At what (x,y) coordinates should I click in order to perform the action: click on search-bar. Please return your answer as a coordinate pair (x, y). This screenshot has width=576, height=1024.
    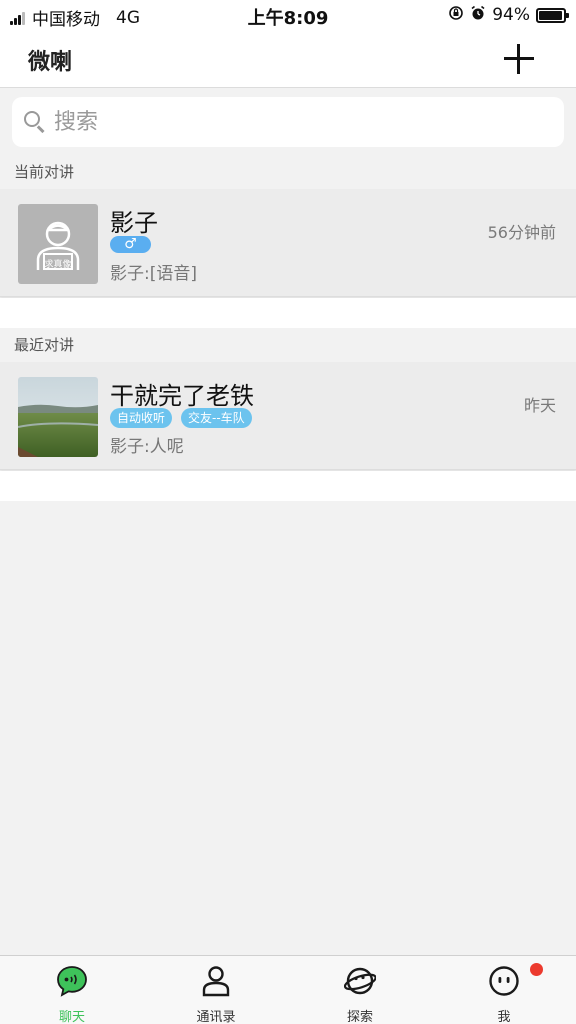
    Looking at the image, I should click on (288, 122).